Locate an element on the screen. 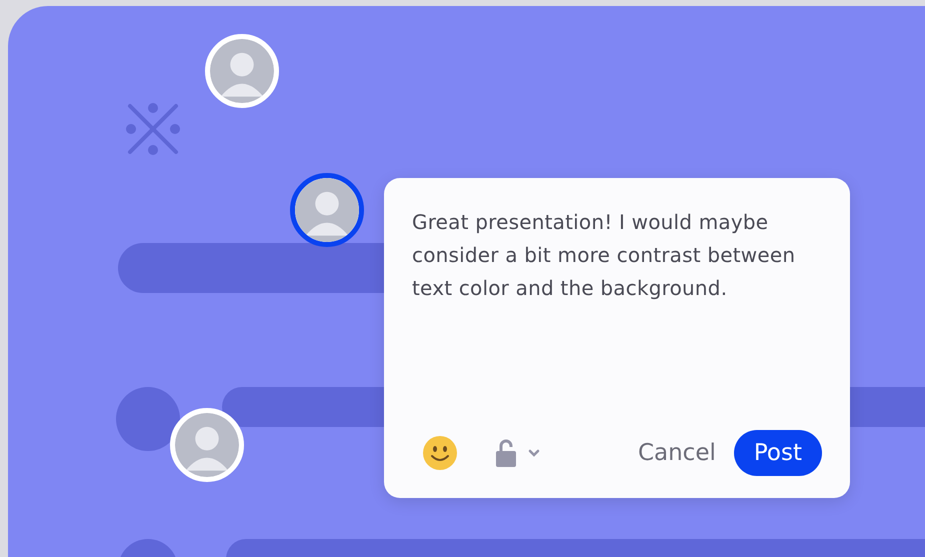 This screenshot has height=557, width=925. smiley-icon is located at coordinates (440, 453).